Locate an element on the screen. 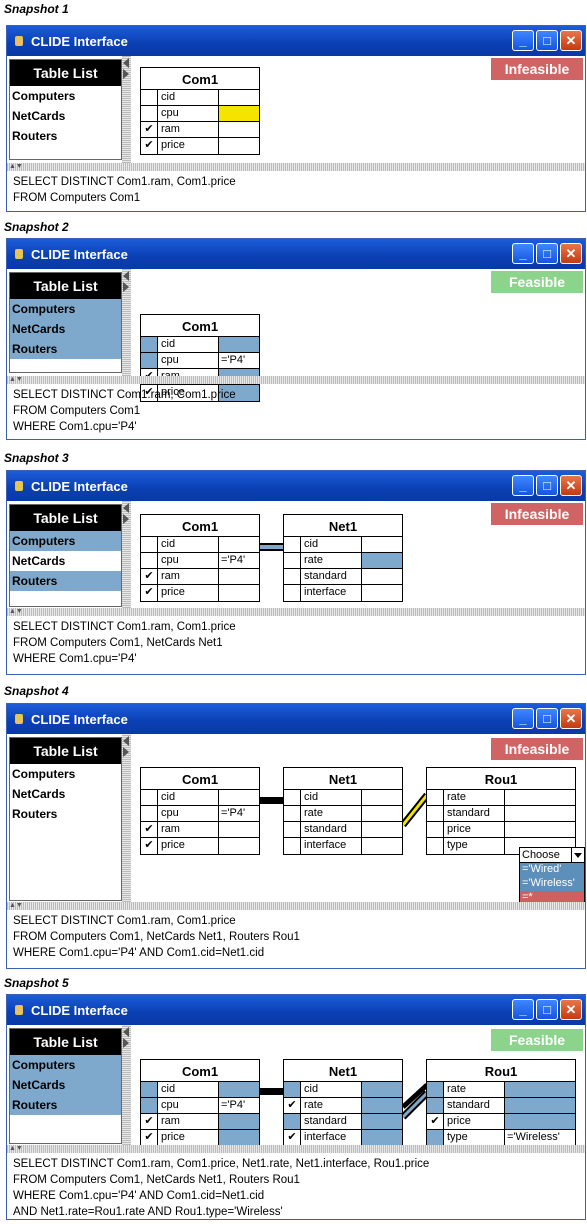 This screenshot has width=587, height=1224. dropdown-option: ='Wired' is located at coordinates (552, 870).